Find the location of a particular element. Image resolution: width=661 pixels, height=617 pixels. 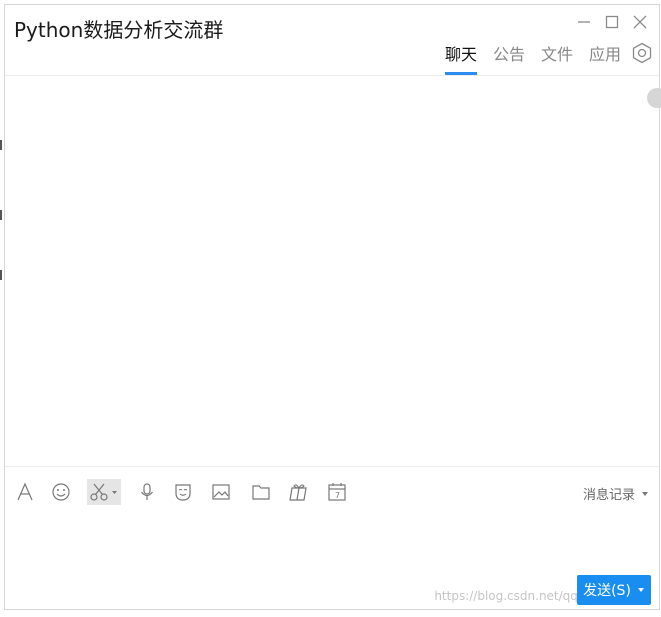

history-label: 消息记录 is located at coordinates (608, 495).